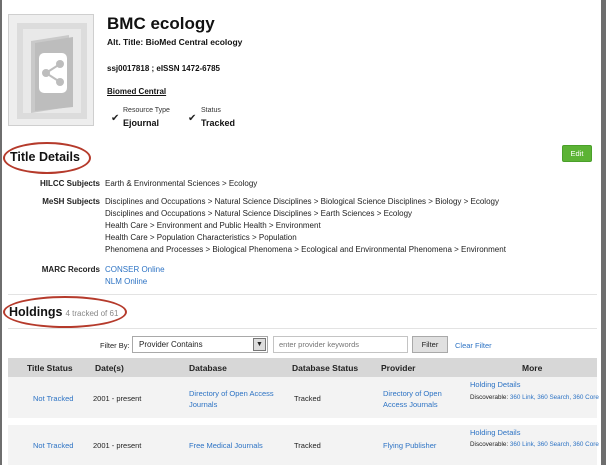  Describe the element at coordinates (109, 368) in the screenshot. I see `column-dates: Date(s)` at that location.